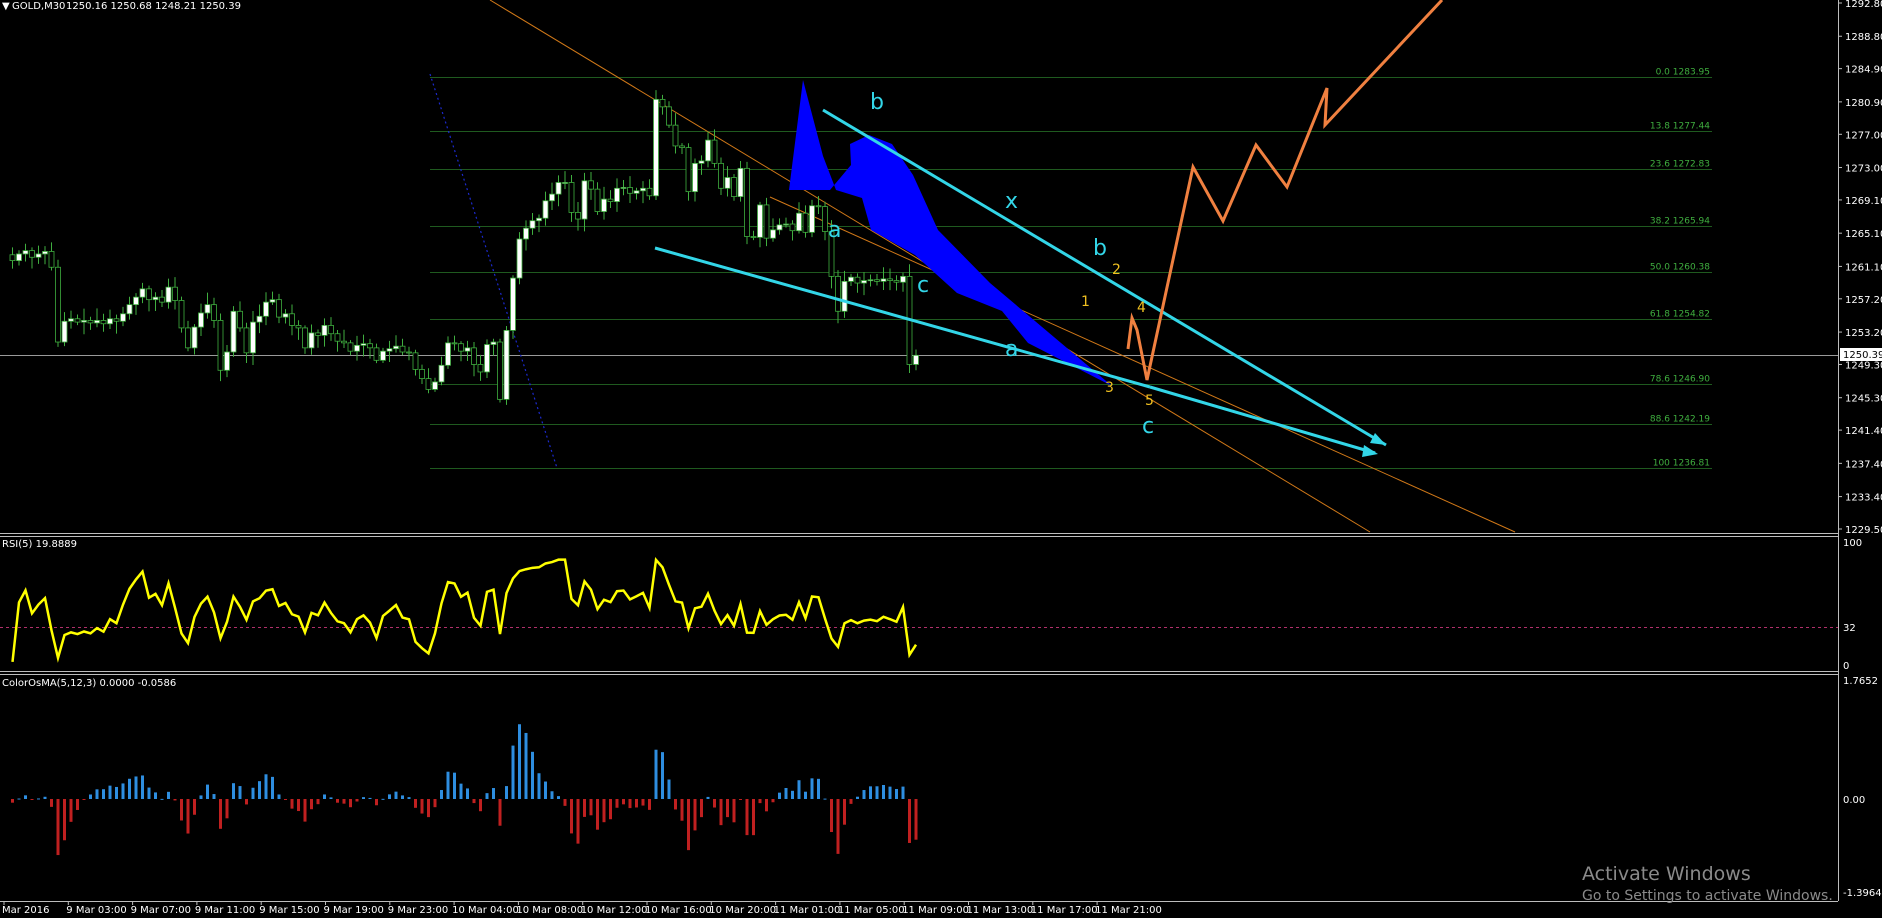 The height and width of the screenshot is (918, 1882). I want to click on price-tick-label: 1229.50, so click(1863, 530).